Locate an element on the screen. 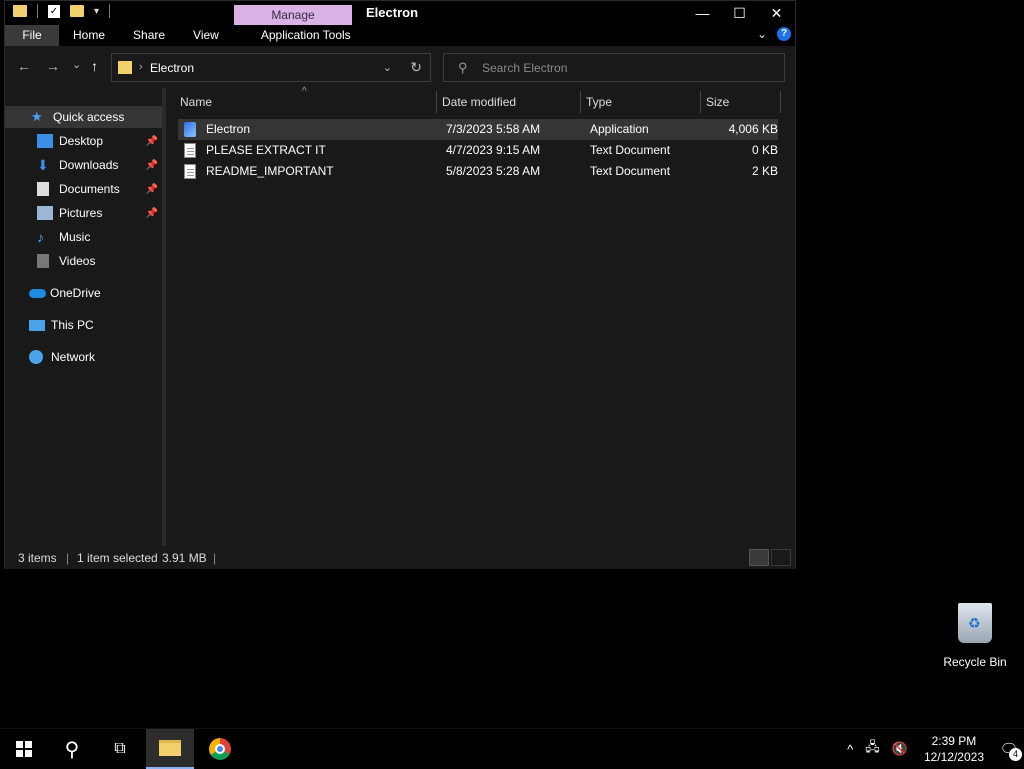  chevron-down-icon: ⌄ is located at coordinates (387, 67).